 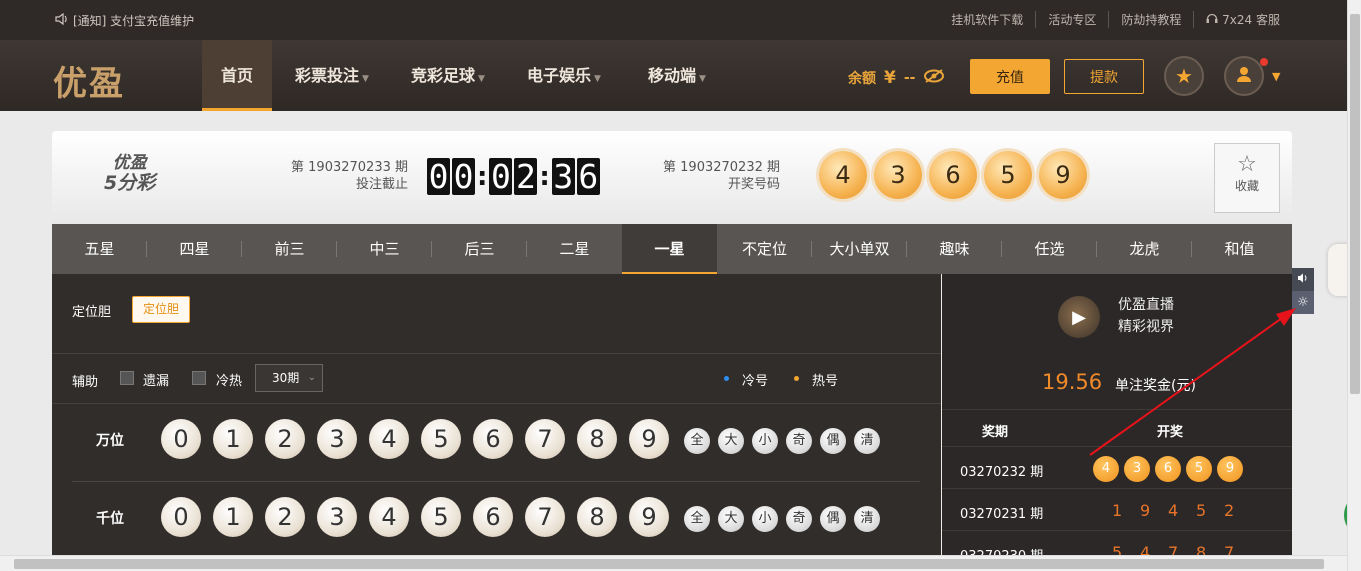 I want to click on top-link-support: 7x24 客服, so click(x=1242, y=19).